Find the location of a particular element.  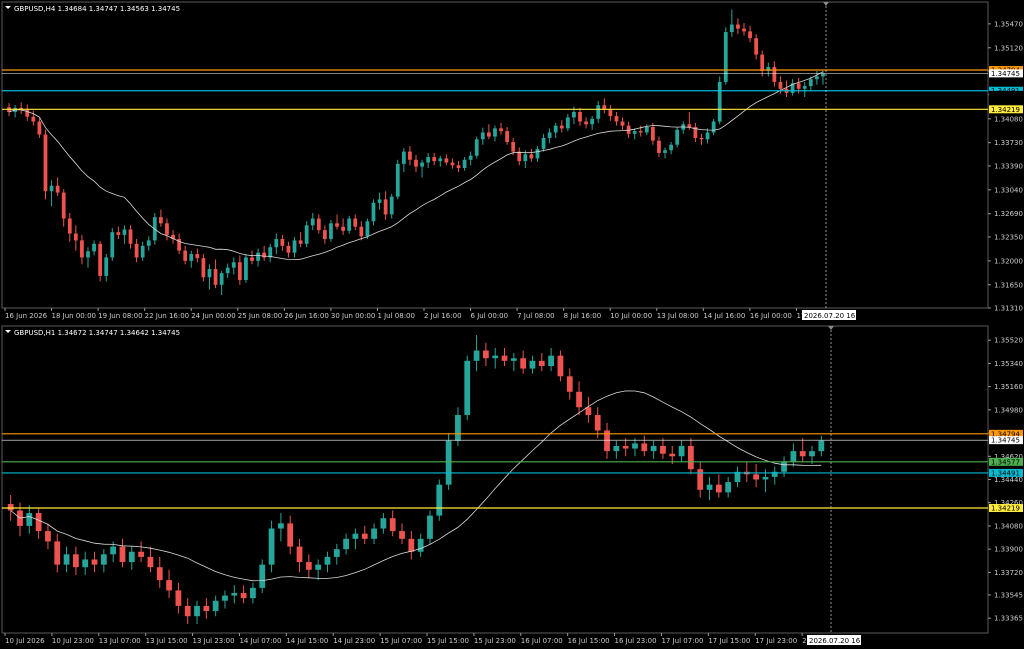

cursor-time-label: 2026.07.20 16:00 is located at coordinates (840, 641).